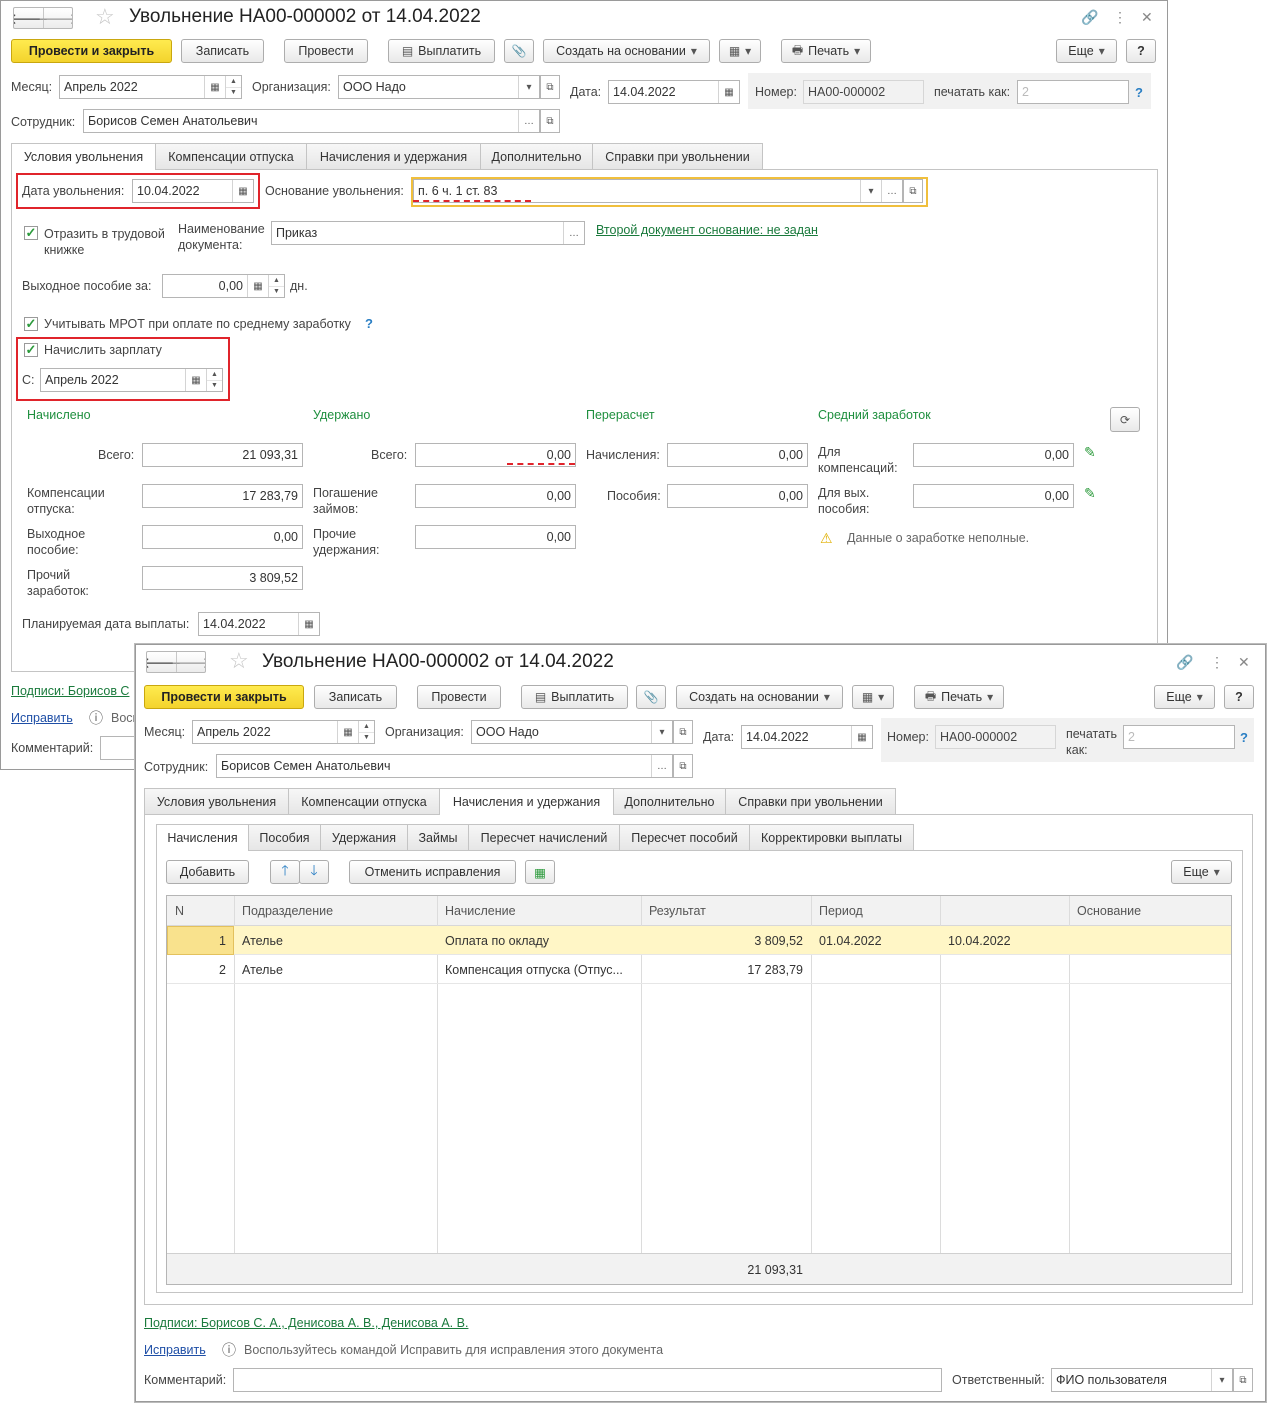 The height and width of the screenshot is (1405, 1271). What do you see at coordinates (223, 286) in the screenshot?
I see `severance-field: 0,00 ▦ ▲ ▼` at bounding box center [223, 286].